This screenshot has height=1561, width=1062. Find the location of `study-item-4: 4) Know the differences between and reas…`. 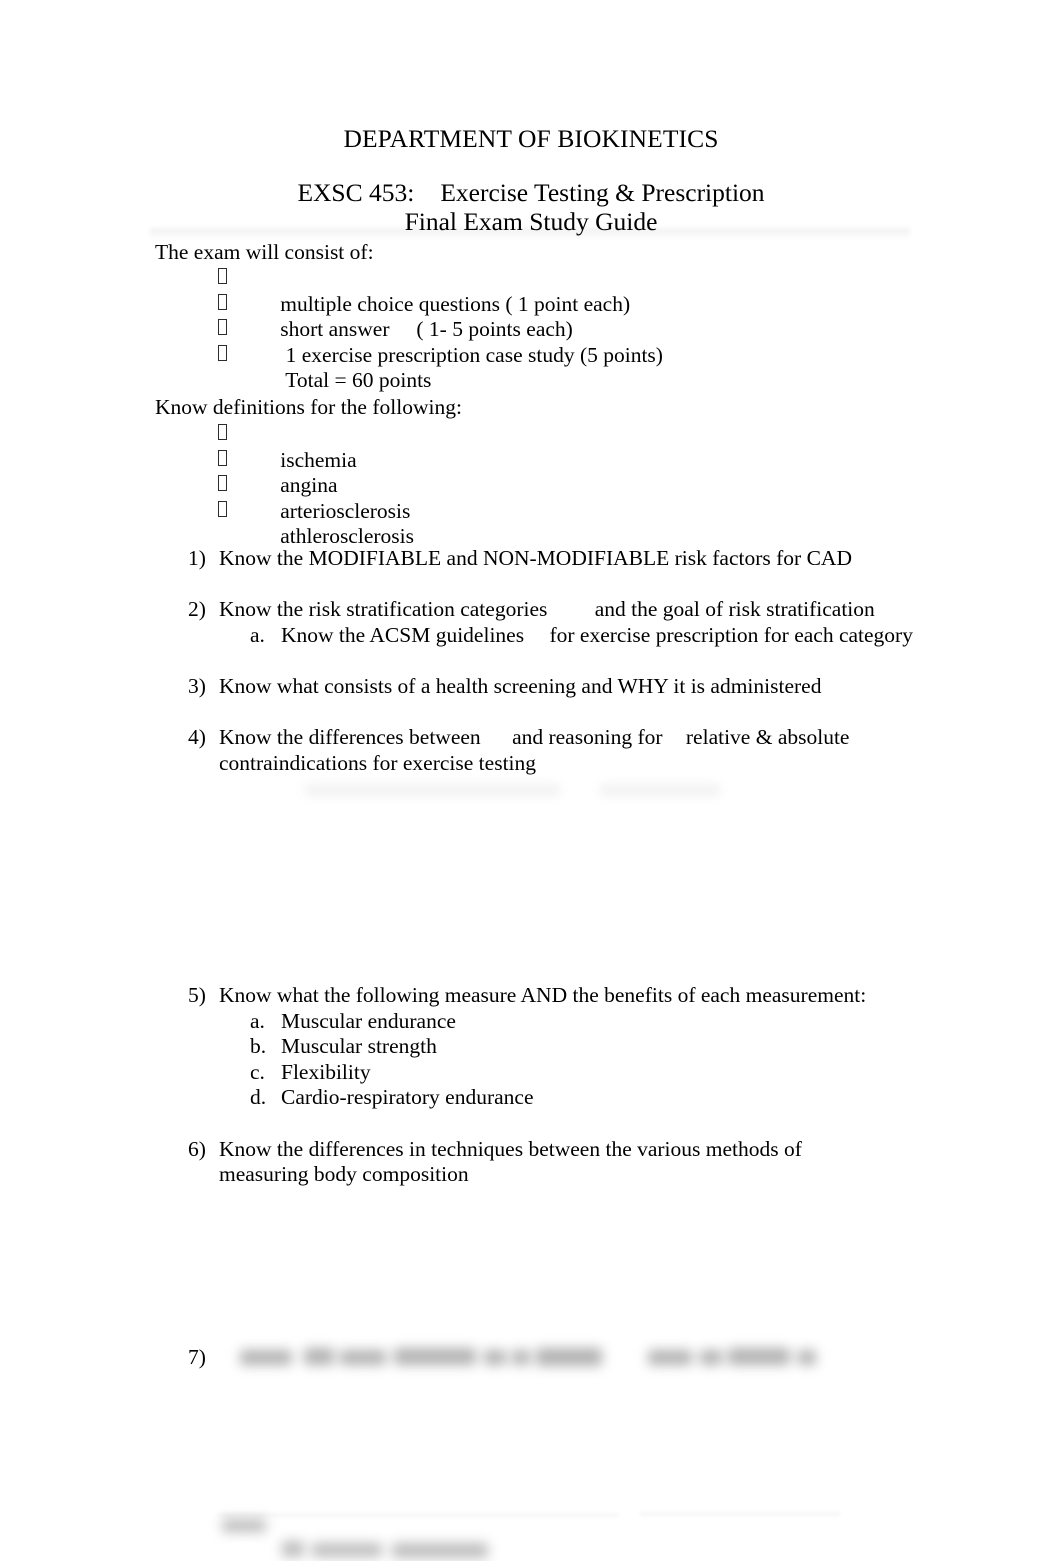

study-item-4: 4) Know the differences between and reas… is located at coordinates (555, 750).